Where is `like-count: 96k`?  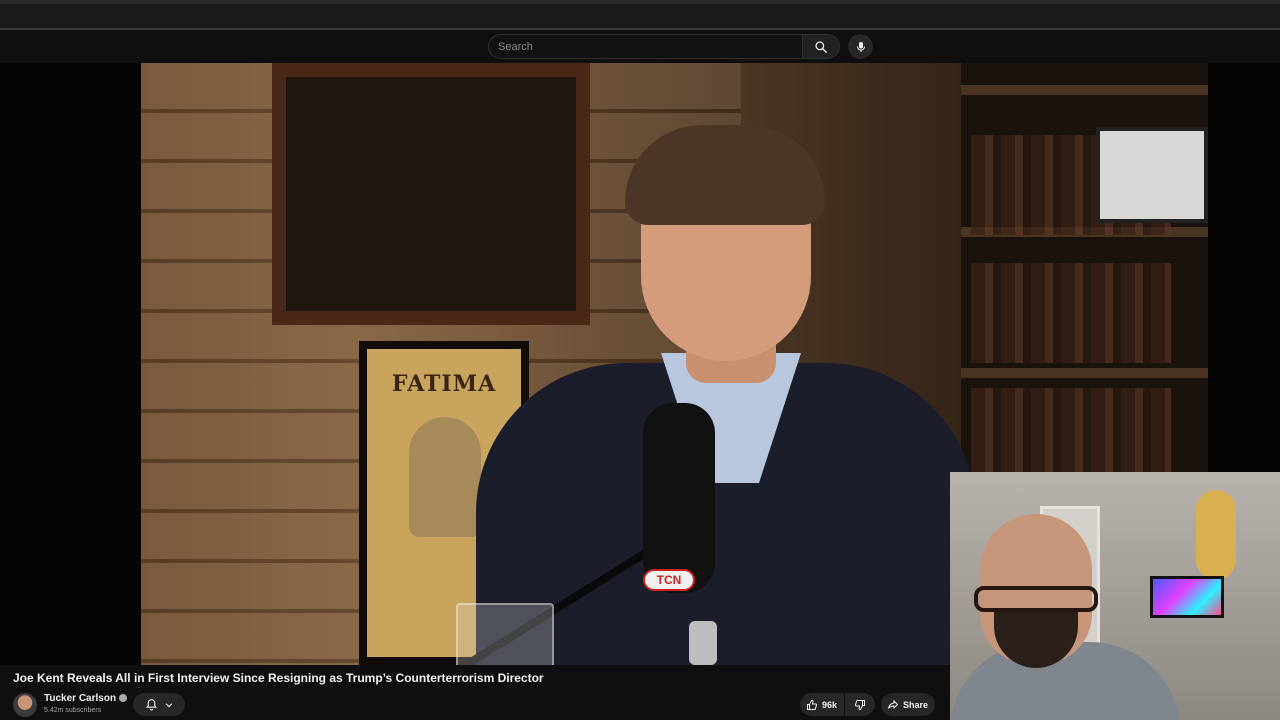 like-count: 96k is located at coordinates (830, 704).